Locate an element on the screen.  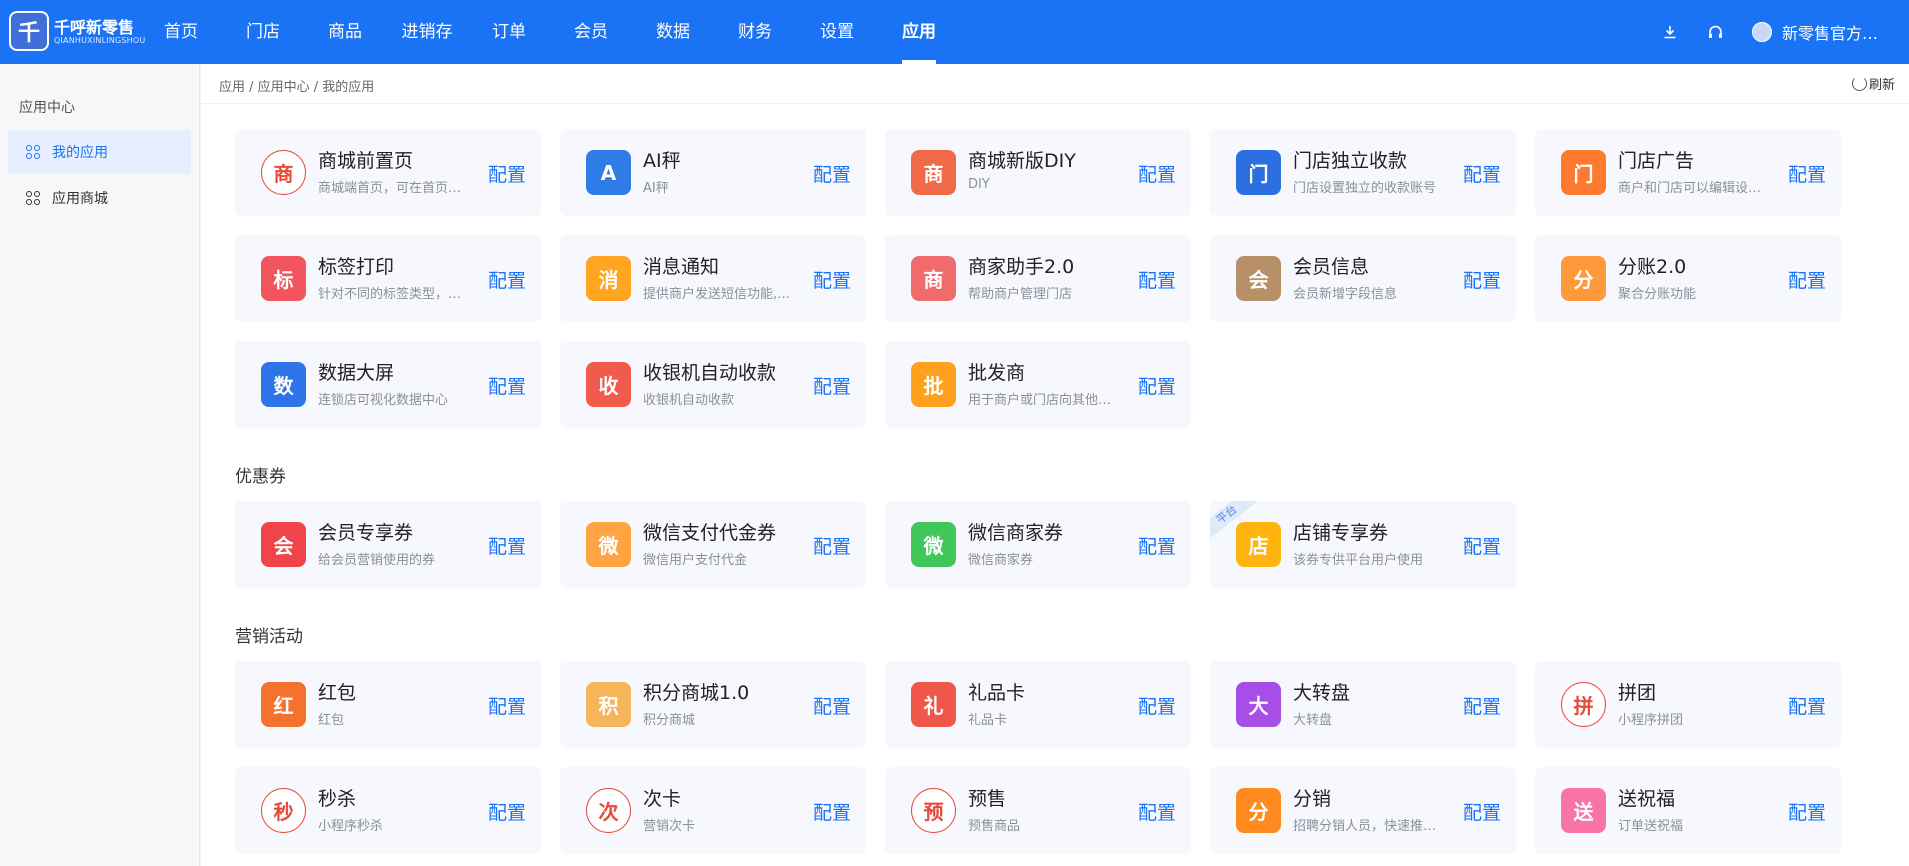
nav-item: 应用 is located at coordinates (919, 32).